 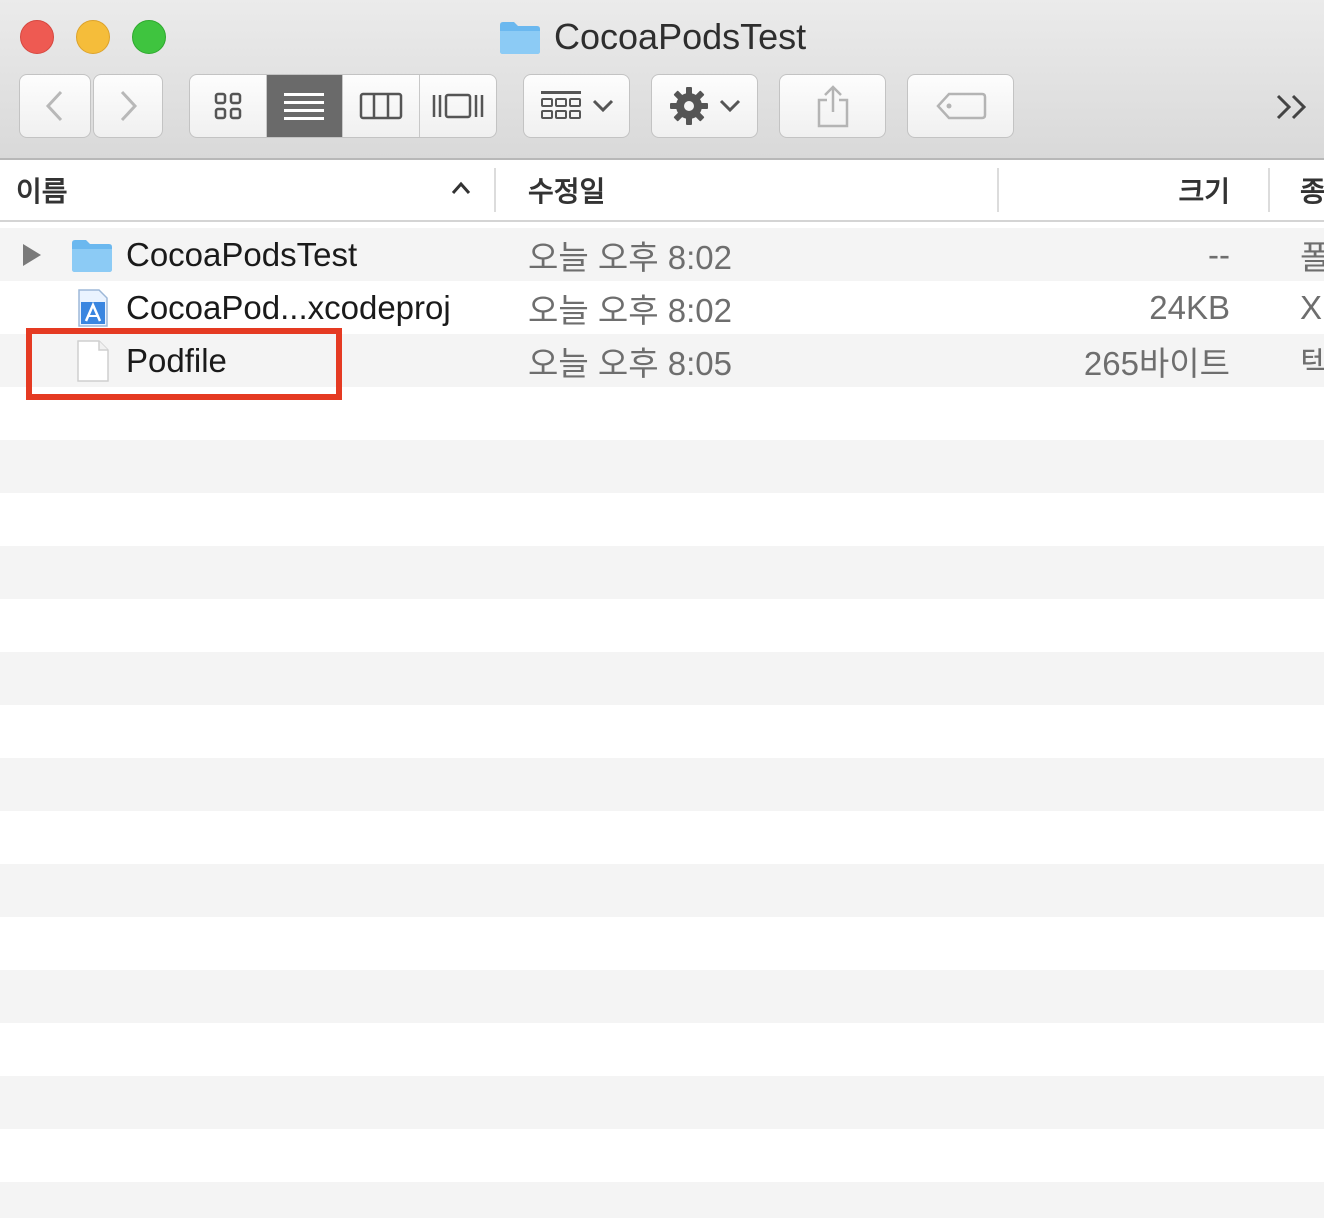 I want to click on share-button, so click(x=832, y=106).